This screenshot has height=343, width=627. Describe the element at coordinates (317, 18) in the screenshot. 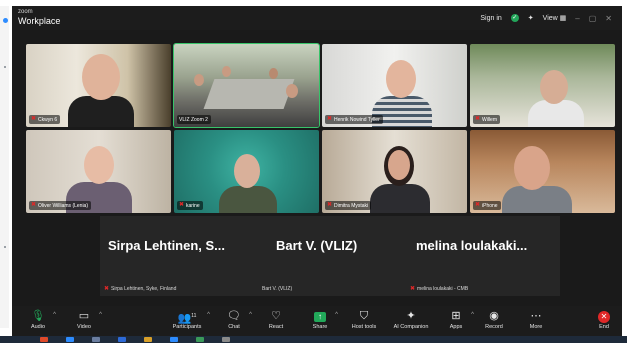

I see `title-bar: zoom Workplace Sign in ✓ ✦ View ▦ – ▢ ✕` at that location.